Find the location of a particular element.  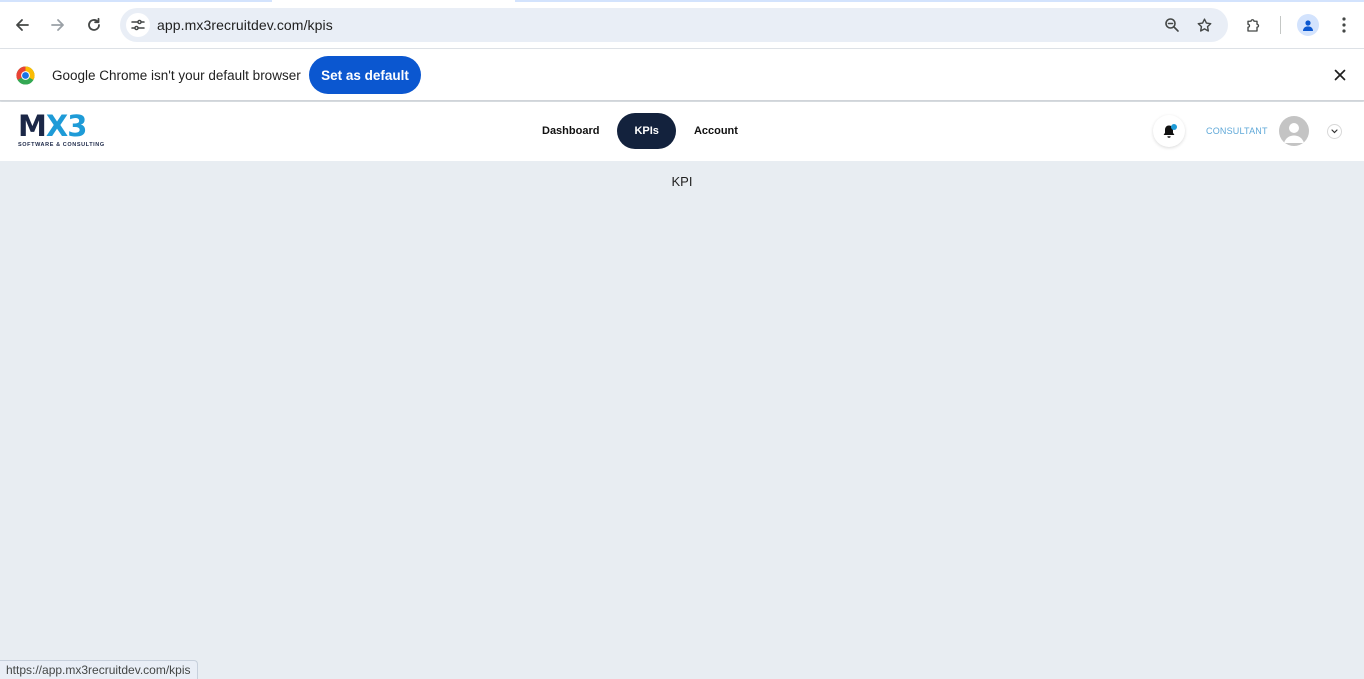

tune-icon is located at coordinates (138, 25).